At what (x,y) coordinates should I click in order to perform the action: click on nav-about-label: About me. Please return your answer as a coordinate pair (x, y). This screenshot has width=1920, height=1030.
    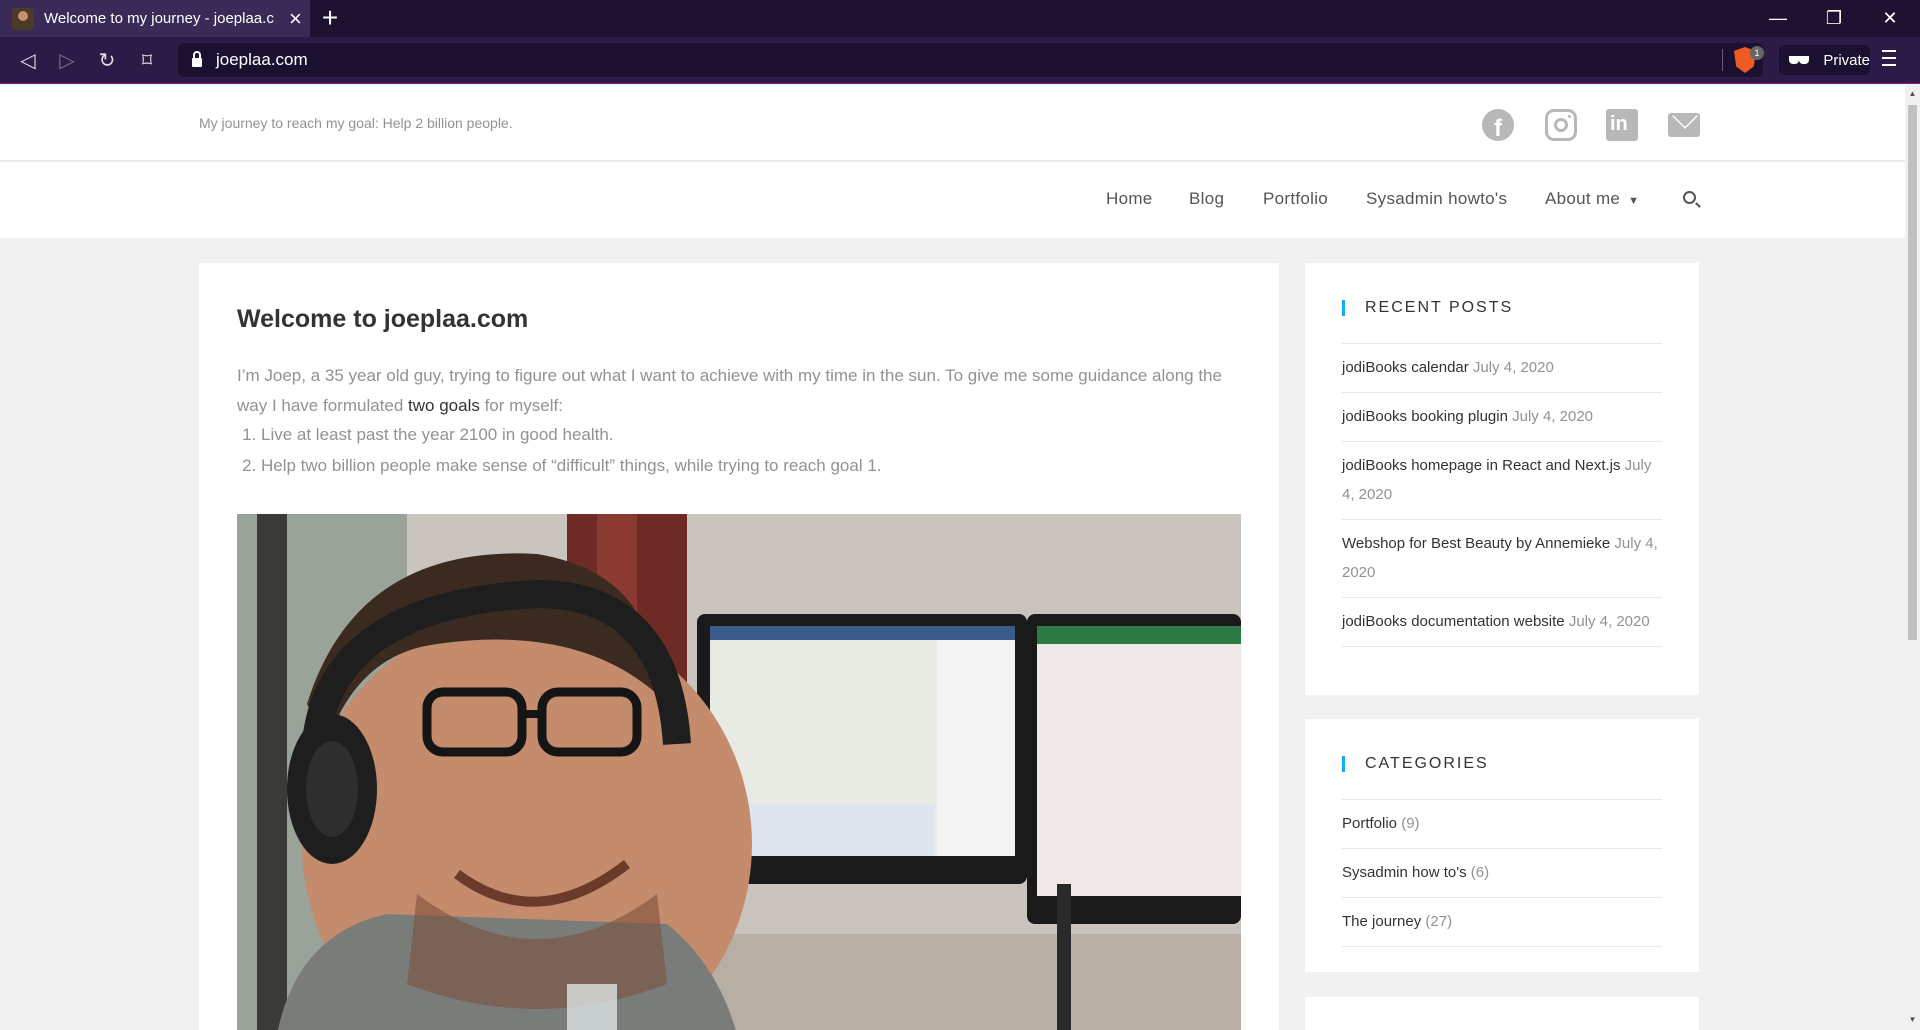
    Looking at the image, I should click on (1583, 198).